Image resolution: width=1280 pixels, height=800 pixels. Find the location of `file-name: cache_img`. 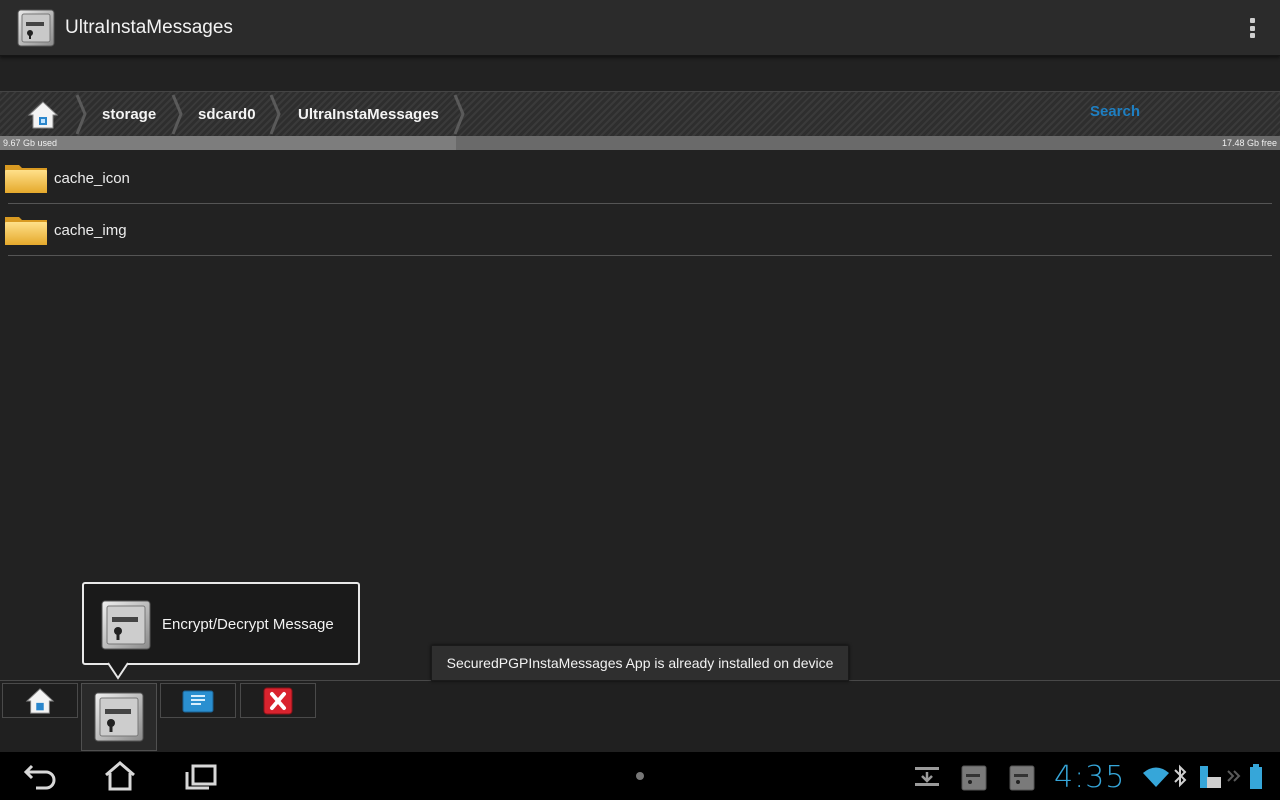

file-name: cache_img is located at coordinates (90, 230).